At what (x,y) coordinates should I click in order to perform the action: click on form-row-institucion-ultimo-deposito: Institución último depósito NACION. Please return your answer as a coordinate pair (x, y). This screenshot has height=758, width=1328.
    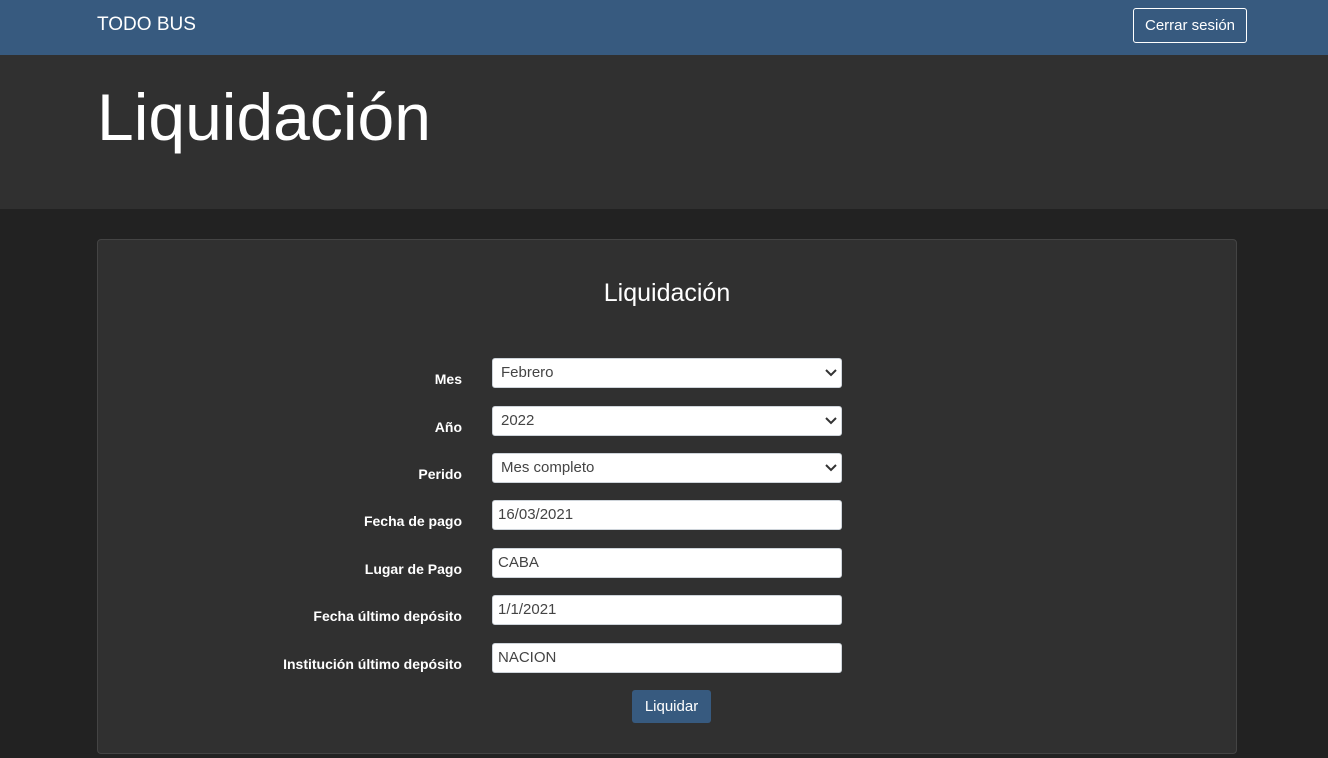
    Looking at the image, I should click on (667, 658).